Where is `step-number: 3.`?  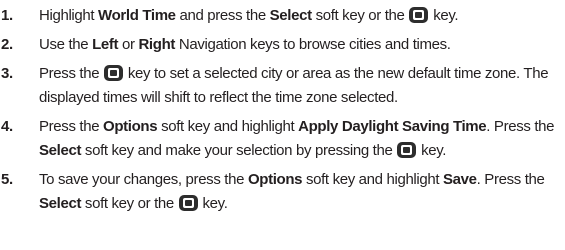
step-number: 3. is located at coordinates (7, 73).